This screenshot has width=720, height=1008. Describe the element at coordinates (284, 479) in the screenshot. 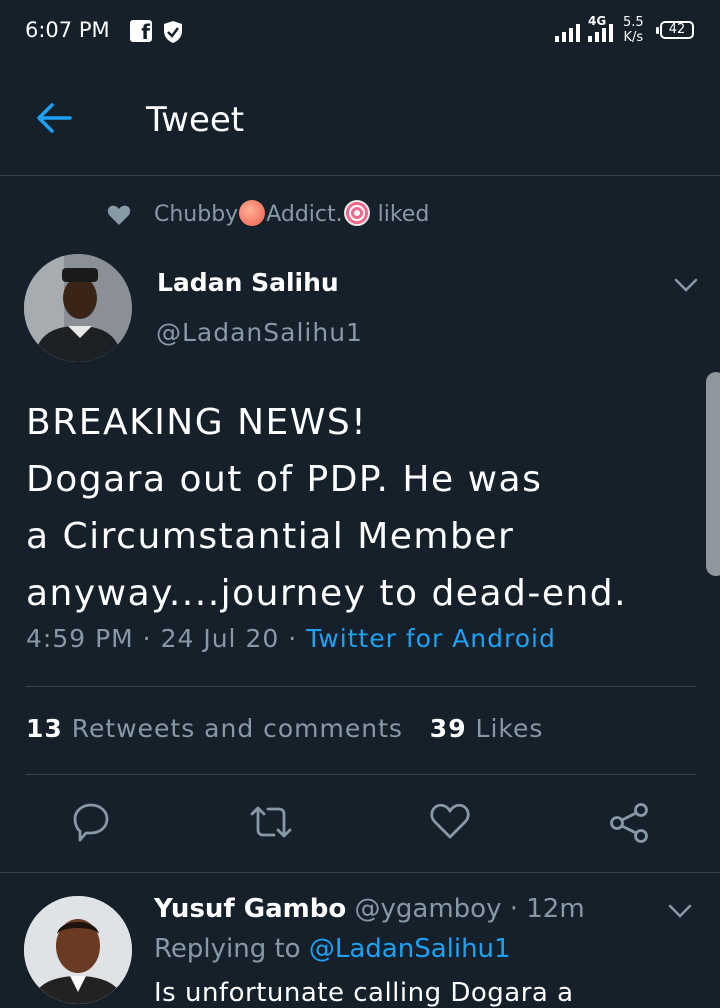

I see `tweet-line: Dogara out of PDP. He was` at that location.